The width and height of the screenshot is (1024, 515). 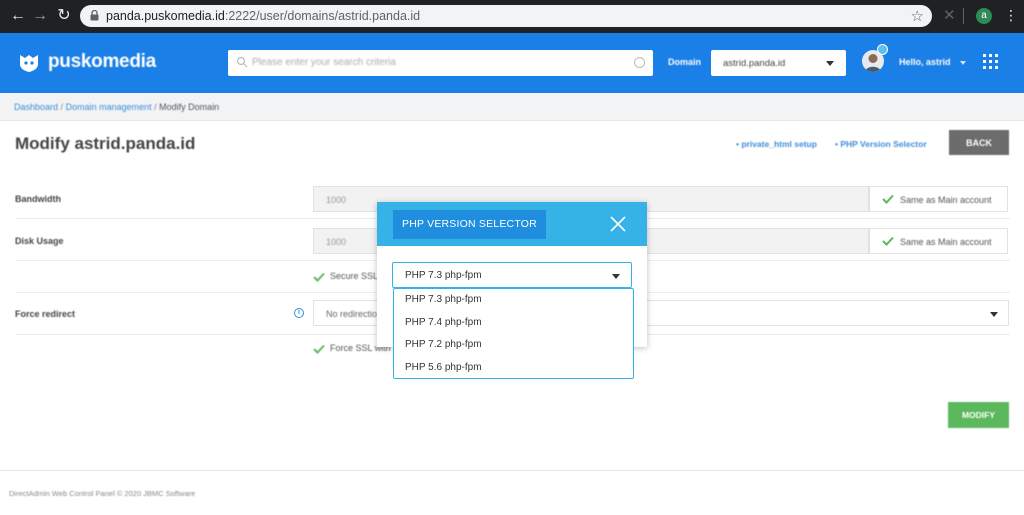 I want to click on secure-ssl-checkbox: Secure SSL, so click(x=345, y=276).